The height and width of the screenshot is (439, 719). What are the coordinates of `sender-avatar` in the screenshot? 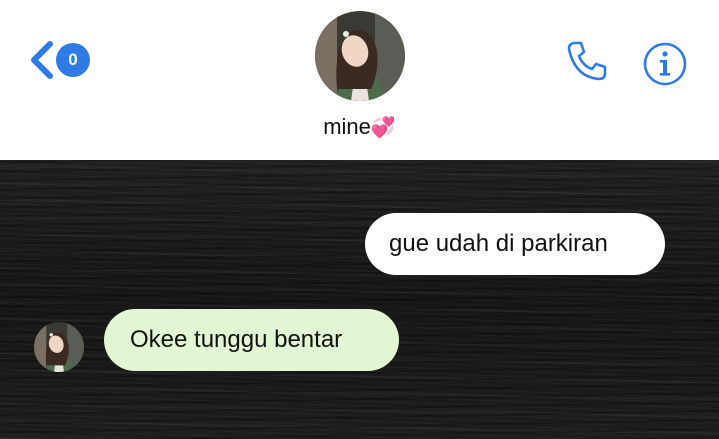 It's located at (59, 347).